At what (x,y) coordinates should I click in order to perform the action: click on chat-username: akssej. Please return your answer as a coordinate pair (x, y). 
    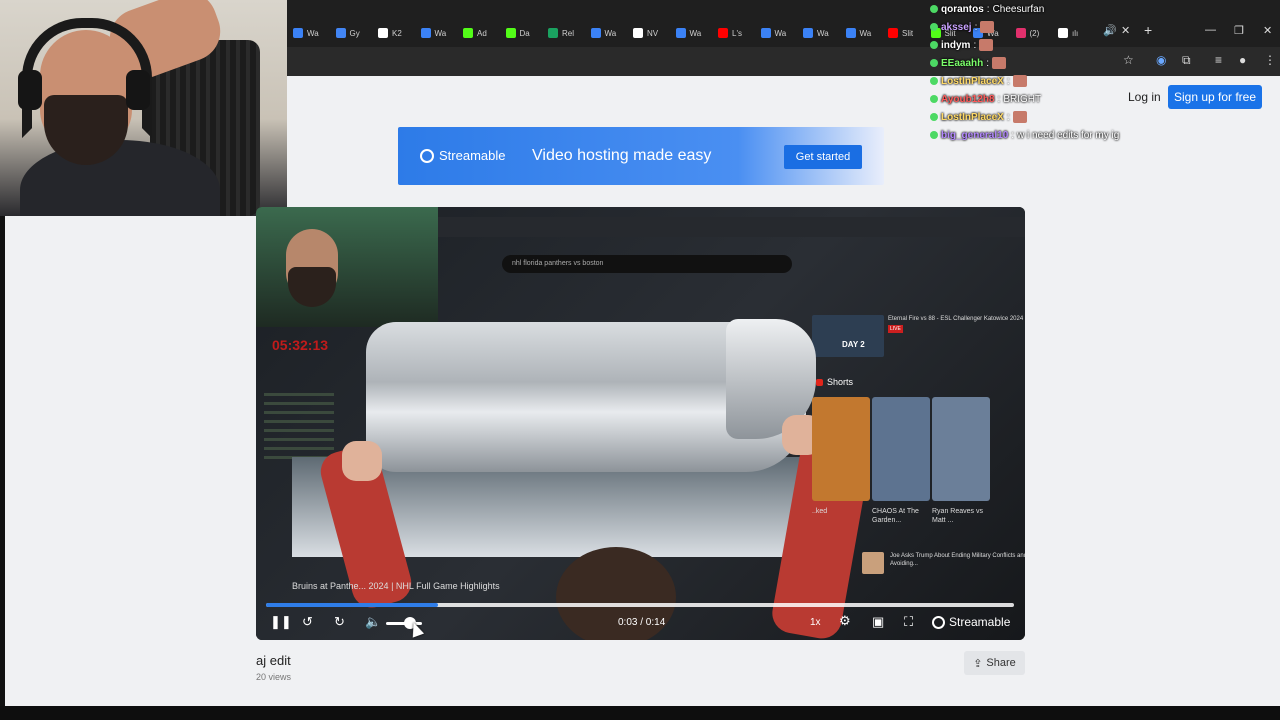
    Looking at the image, I should click on (956, 27).